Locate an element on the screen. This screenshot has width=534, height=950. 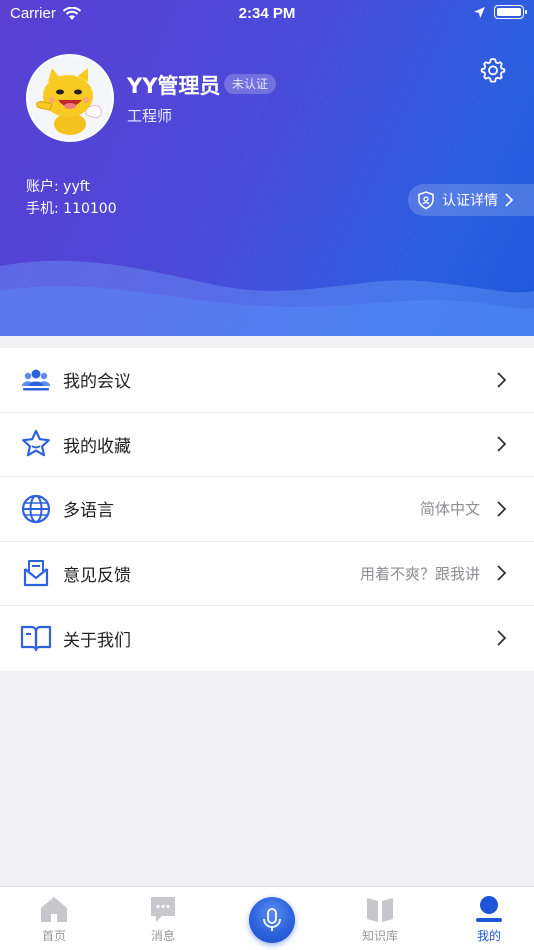
tab-label: 知识库 is located at coordinates (379, 936).